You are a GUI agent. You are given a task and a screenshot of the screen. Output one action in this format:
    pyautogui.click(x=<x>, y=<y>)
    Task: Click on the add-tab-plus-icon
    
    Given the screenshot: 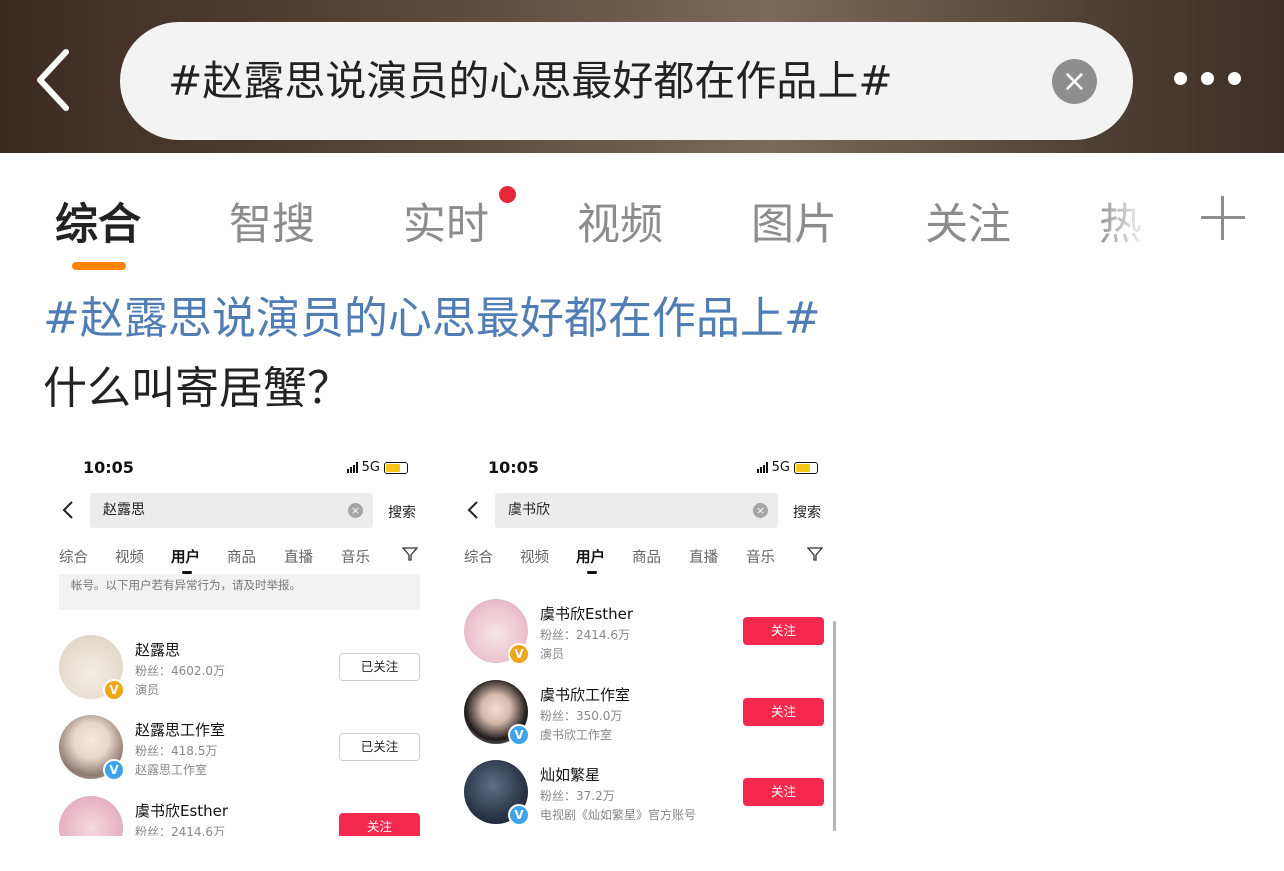 What is the action you would take?
    pyautogui.click(x=1223, y=218)
    